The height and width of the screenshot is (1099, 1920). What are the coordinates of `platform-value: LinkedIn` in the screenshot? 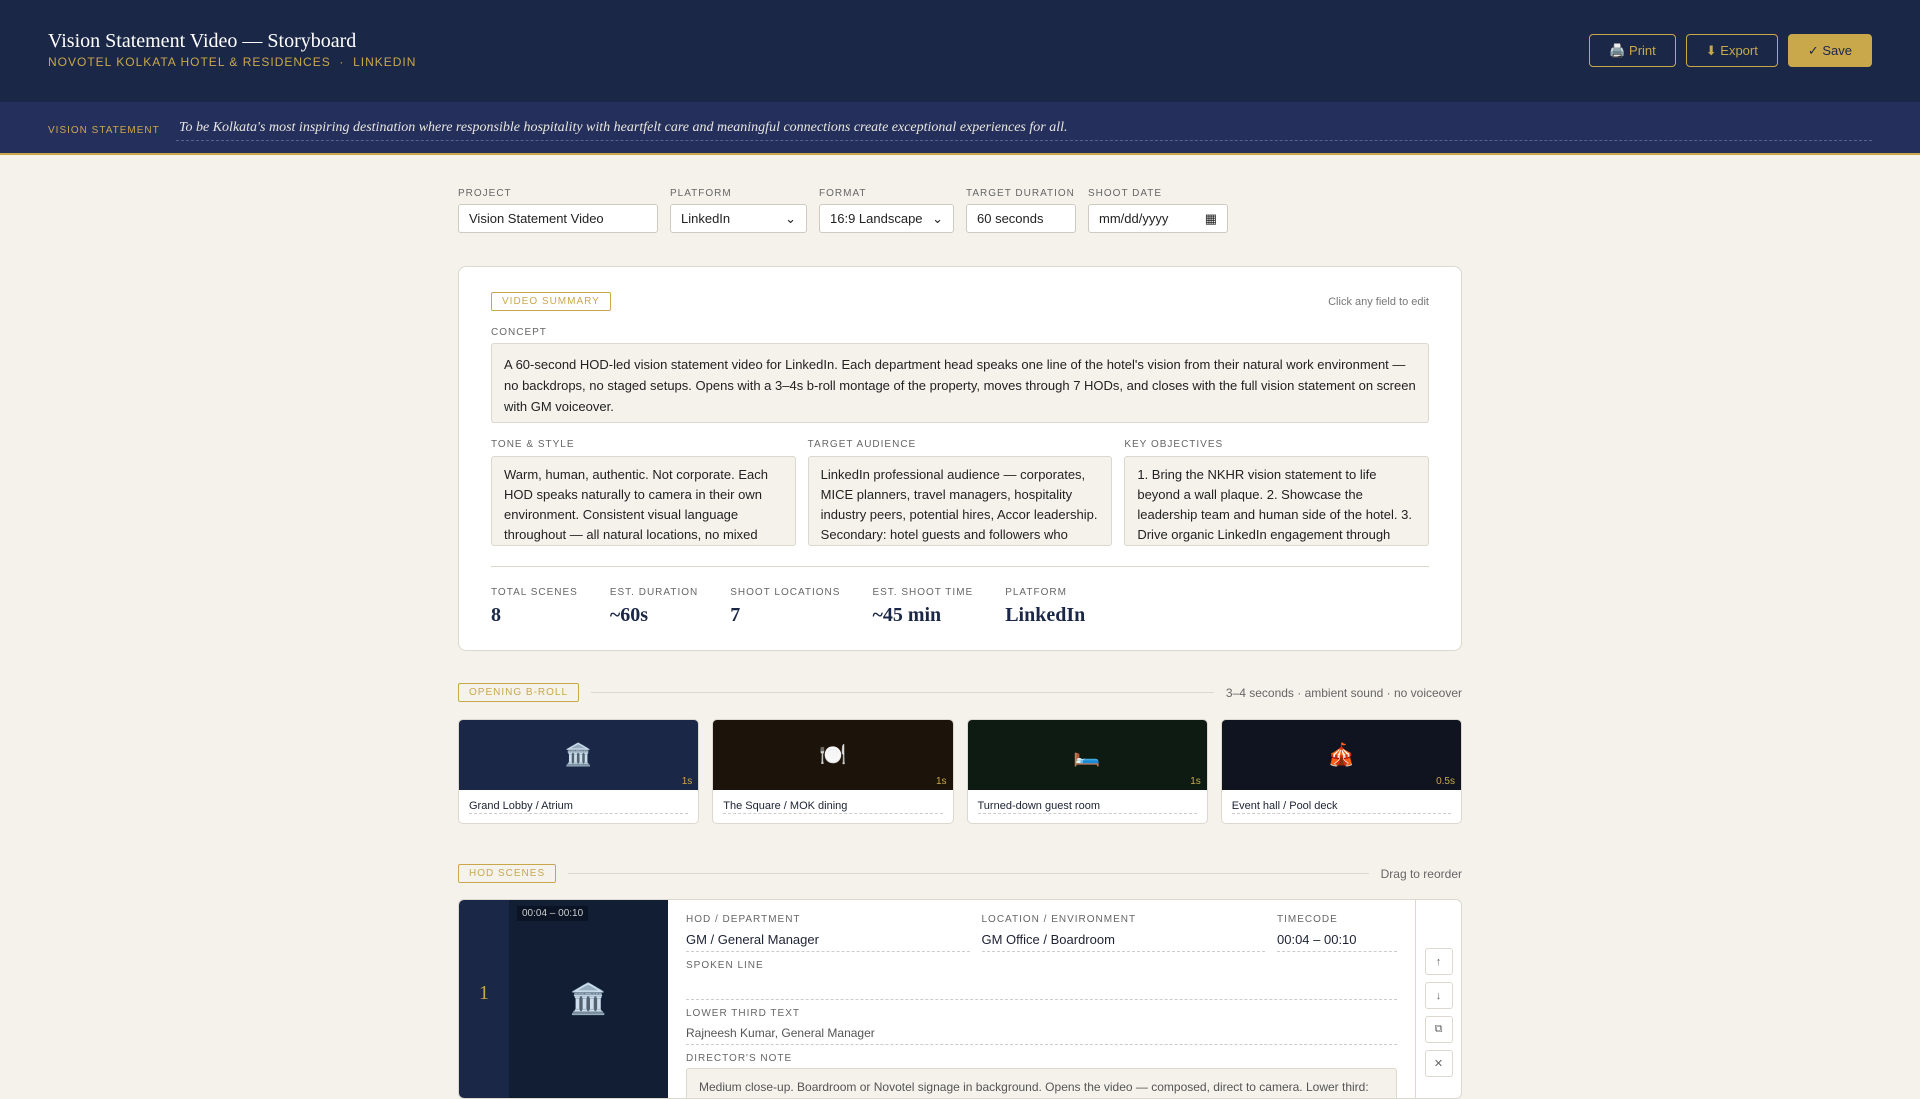 It's located at (706, 218).